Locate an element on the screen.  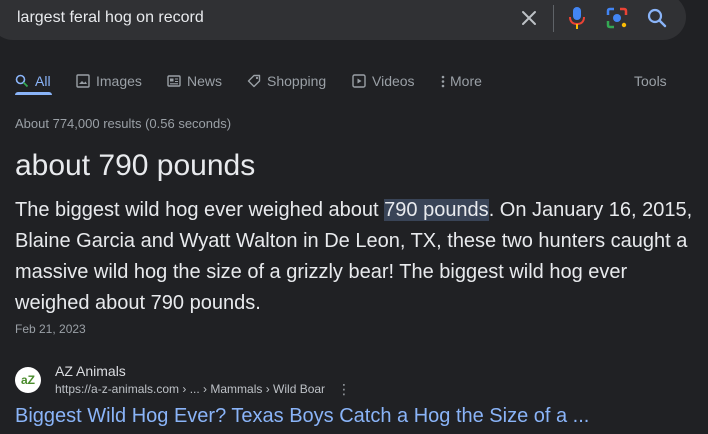
tab-label: News is located at coordinates (205, 81).